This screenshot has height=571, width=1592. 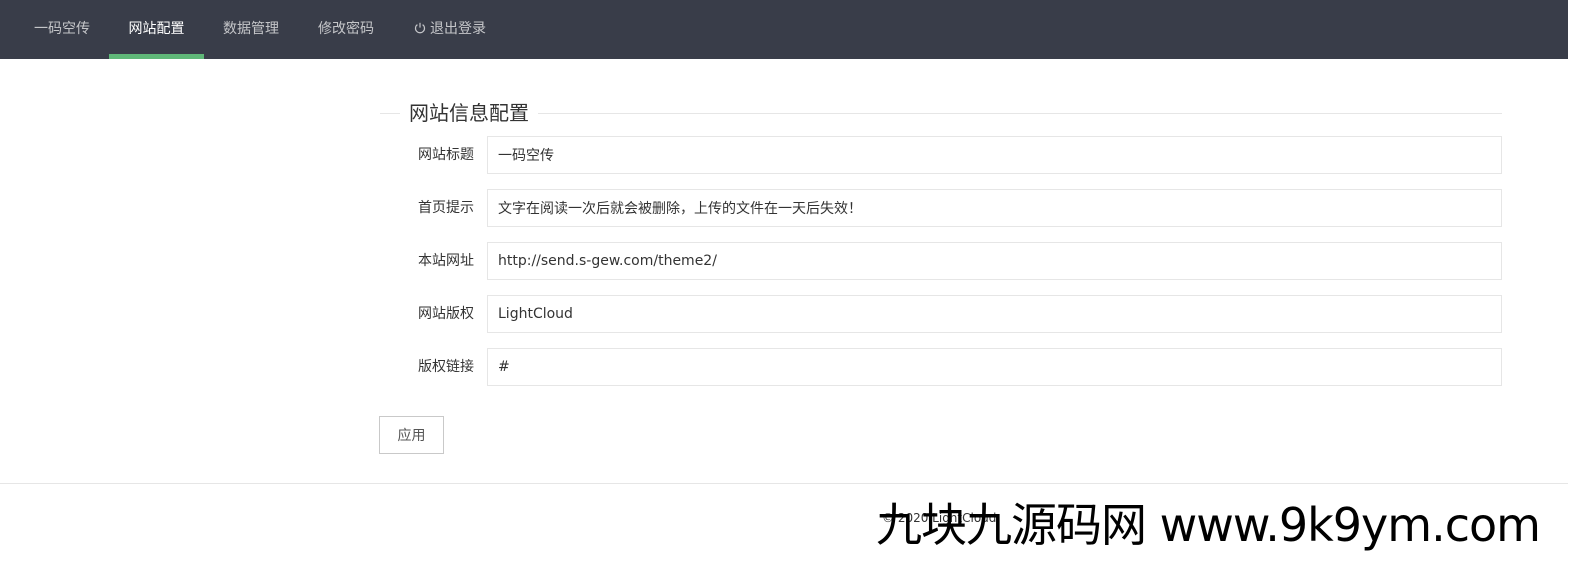 What do you see at coordinates (1208, 525) in the screenshot?
I see `watermark-text: 九块九源码网 www.9k9ym.com` at bounding box center [1208, 525].